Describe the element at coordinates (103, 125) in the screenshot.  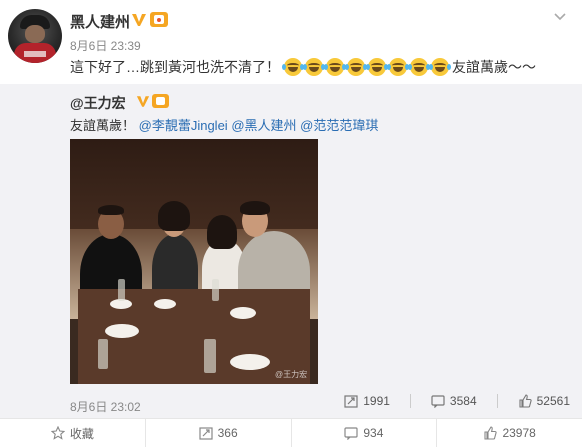
I see `original-text-prefix: 友誼萬歲！` at that location.